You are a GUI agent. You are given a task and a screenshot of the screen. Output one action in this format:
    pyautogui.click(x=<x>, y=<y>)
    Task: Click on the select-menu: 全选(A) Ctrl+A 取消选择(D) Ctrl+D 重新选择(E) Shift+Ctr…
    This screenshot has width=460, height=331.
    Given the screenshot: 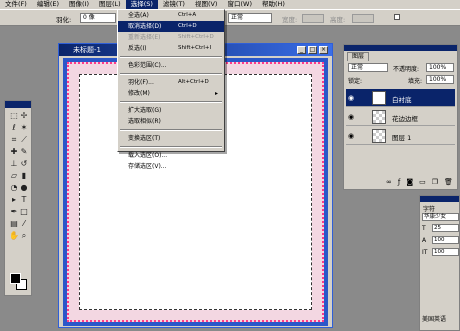 What is the action you would take?
    pyautogui.click(x=171, y=89)
    